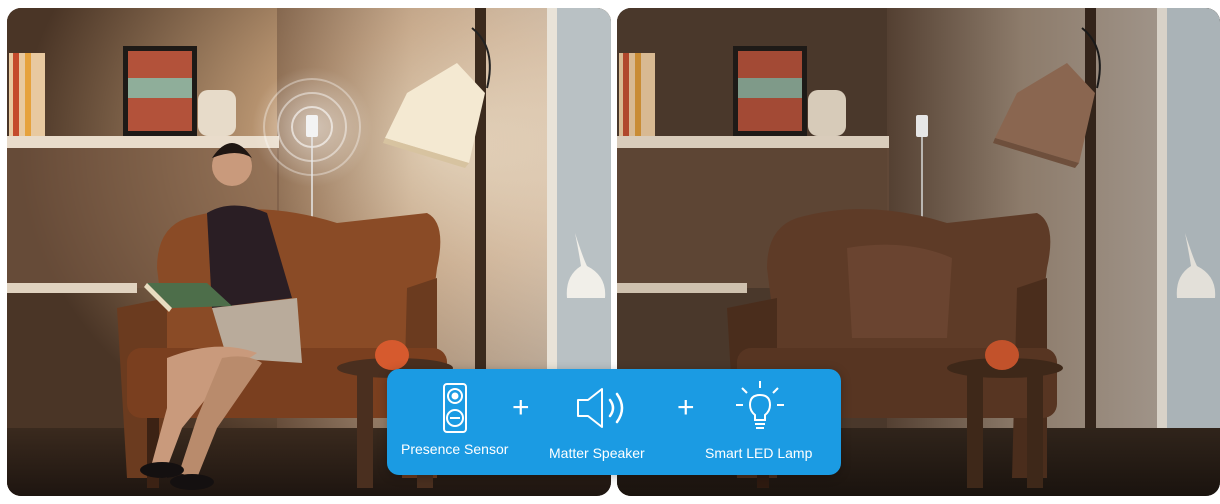  I want to click on light-bulb-icon, so click(760, 405).